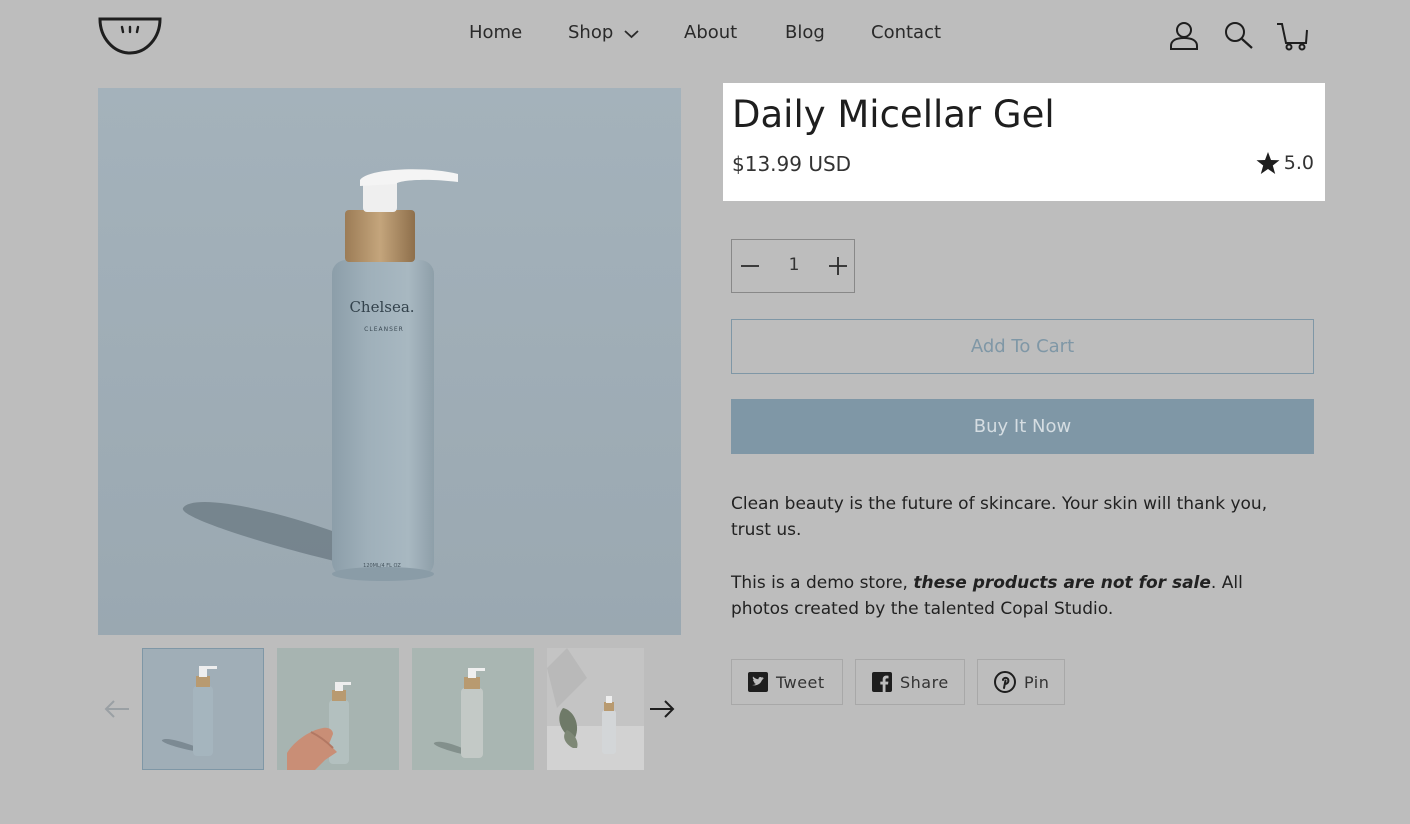 The image size is (1410, 824). Describe the element at coordinates (1005, 682) in the screenshot. I see `pinterest-icon` at that location.